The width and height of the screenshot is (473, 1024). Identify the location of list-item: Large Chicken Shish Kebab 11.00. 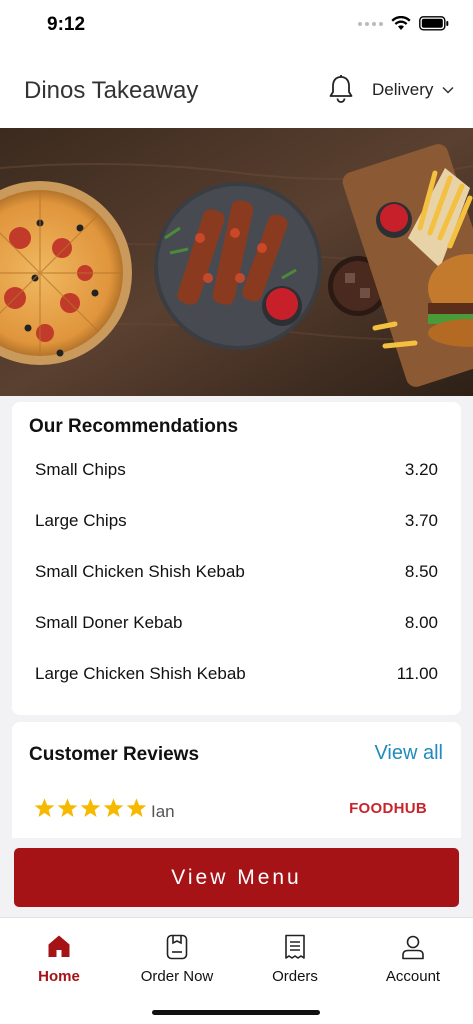
(236, 676).